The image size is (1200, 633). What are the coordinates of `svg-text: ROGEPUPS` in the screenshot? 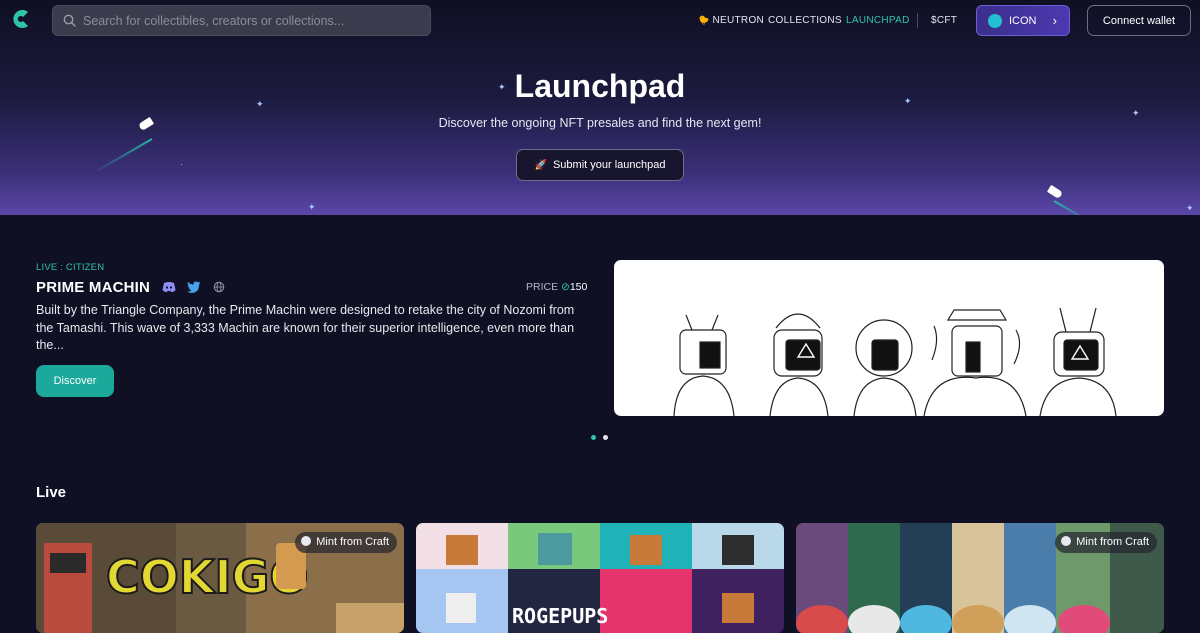 It's located at (560, 616).